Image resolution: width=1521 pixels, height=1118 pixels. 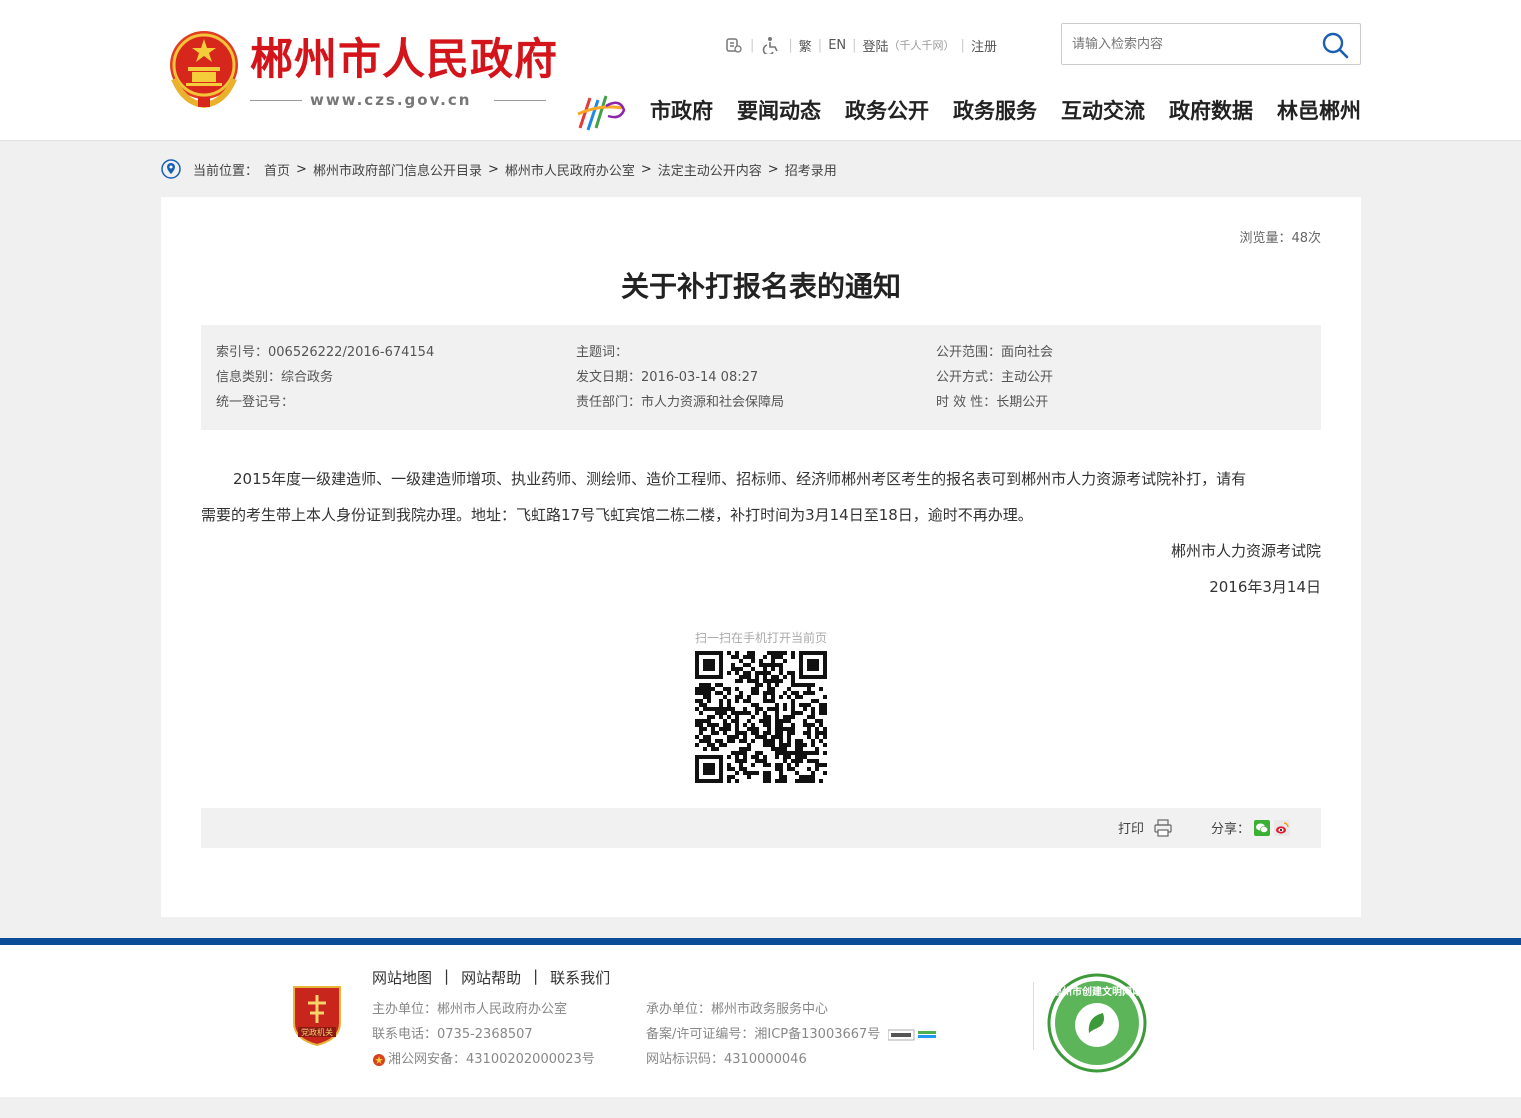 I want to click on qr-code, so click(x=761, y=717).